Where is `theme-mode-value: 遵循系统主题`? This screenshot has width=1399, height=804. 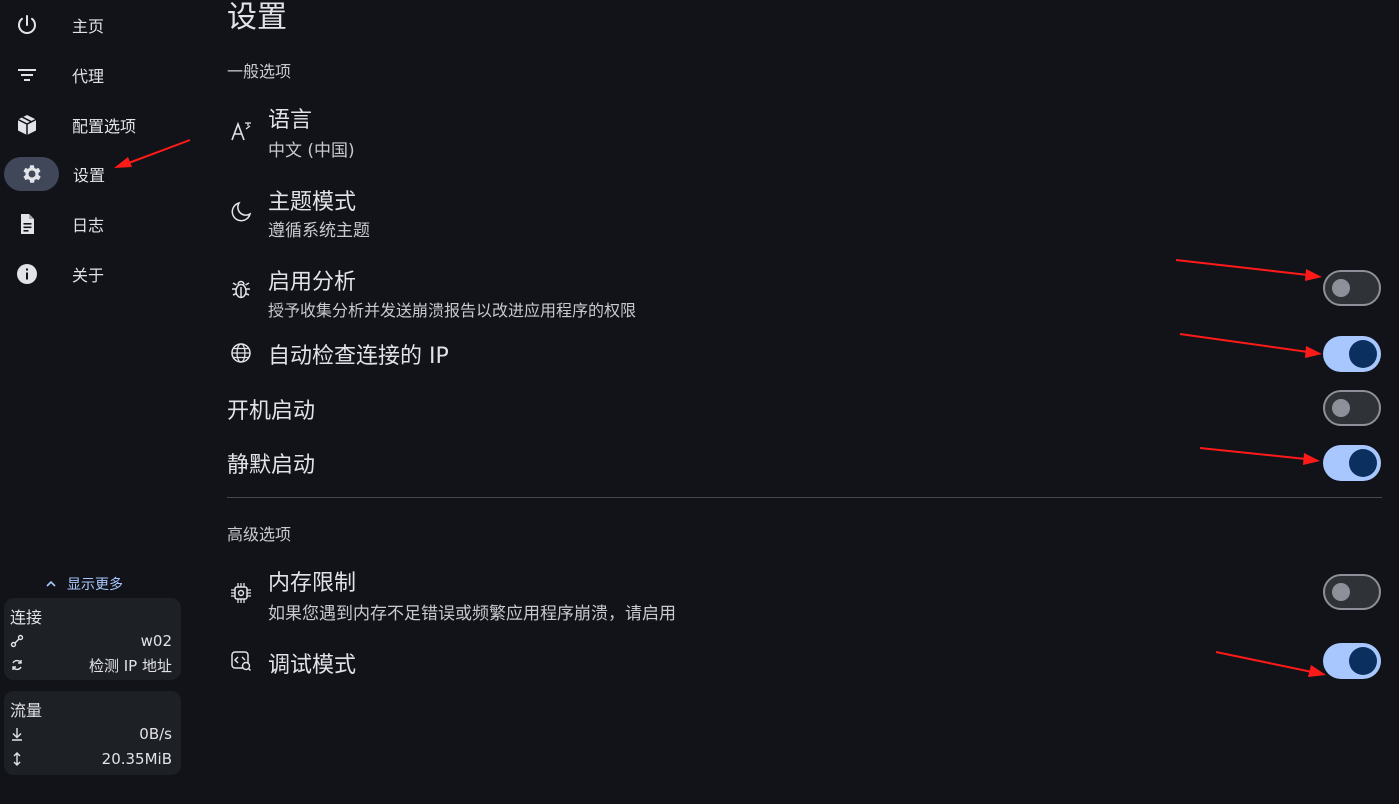 theme-mode-value: 遵循系统主题 is located at coordinates (319, 231).